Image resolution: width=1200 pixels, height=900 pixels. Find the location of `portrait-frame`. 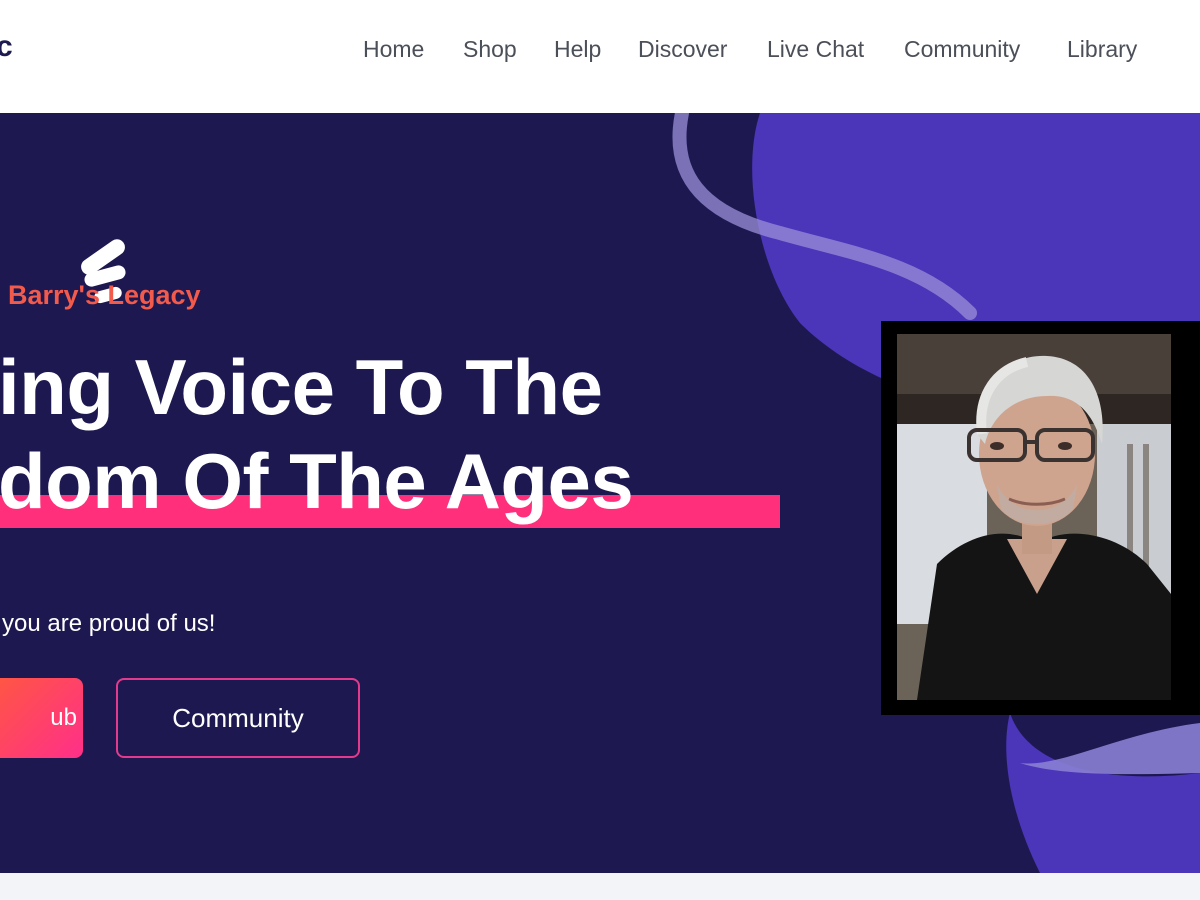

portrait-frame is located at coordinates (1040, 518).